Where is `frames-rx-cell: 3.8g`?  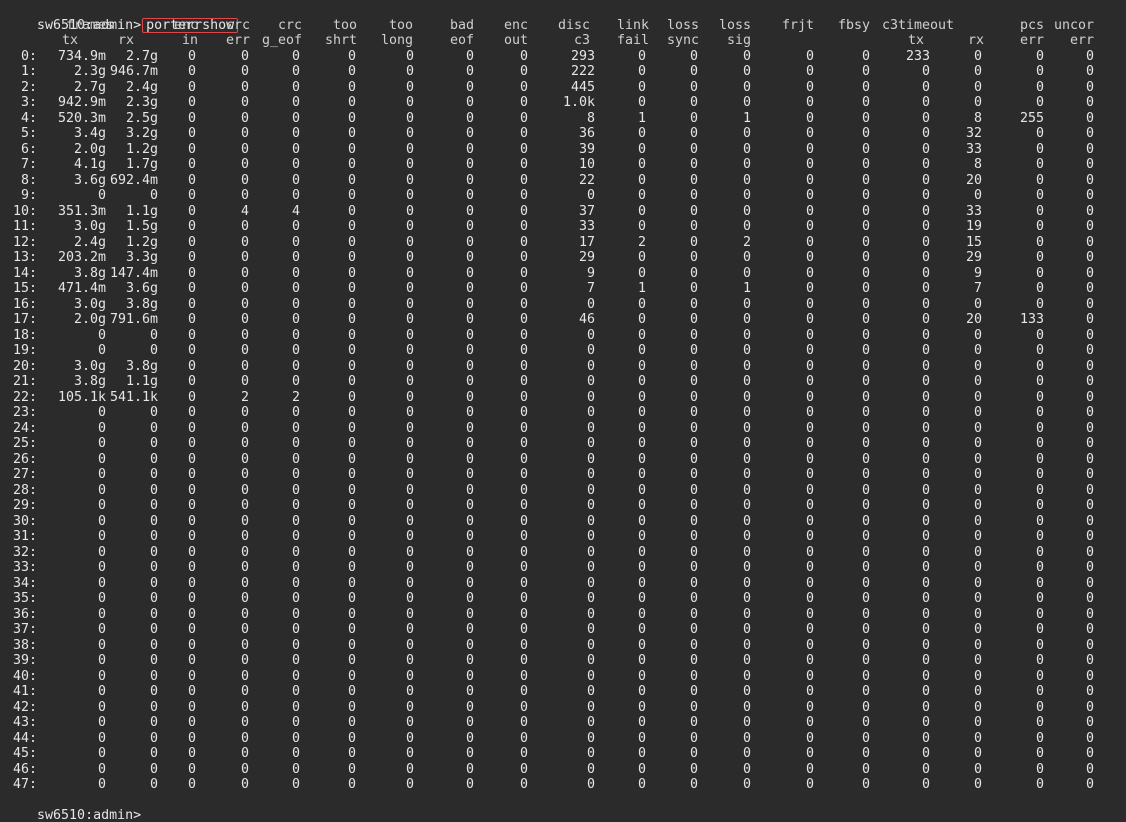
frames-rx-cell: 3.8g is located at coordinates (141, 366).